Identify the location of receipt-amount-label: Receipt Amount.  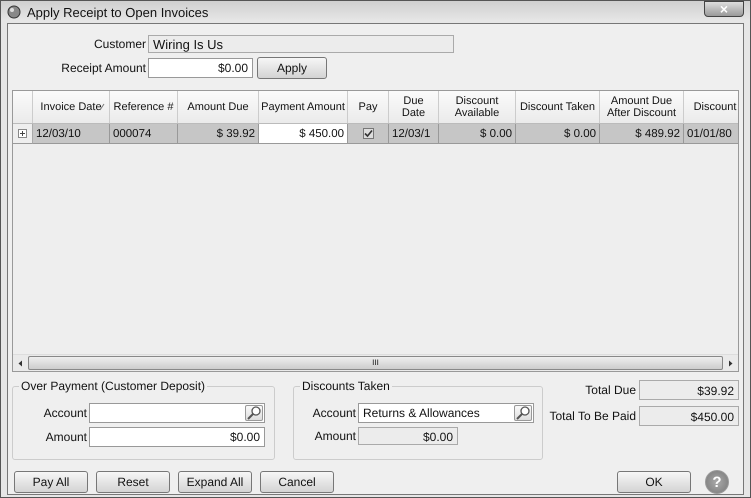
(103, 68).